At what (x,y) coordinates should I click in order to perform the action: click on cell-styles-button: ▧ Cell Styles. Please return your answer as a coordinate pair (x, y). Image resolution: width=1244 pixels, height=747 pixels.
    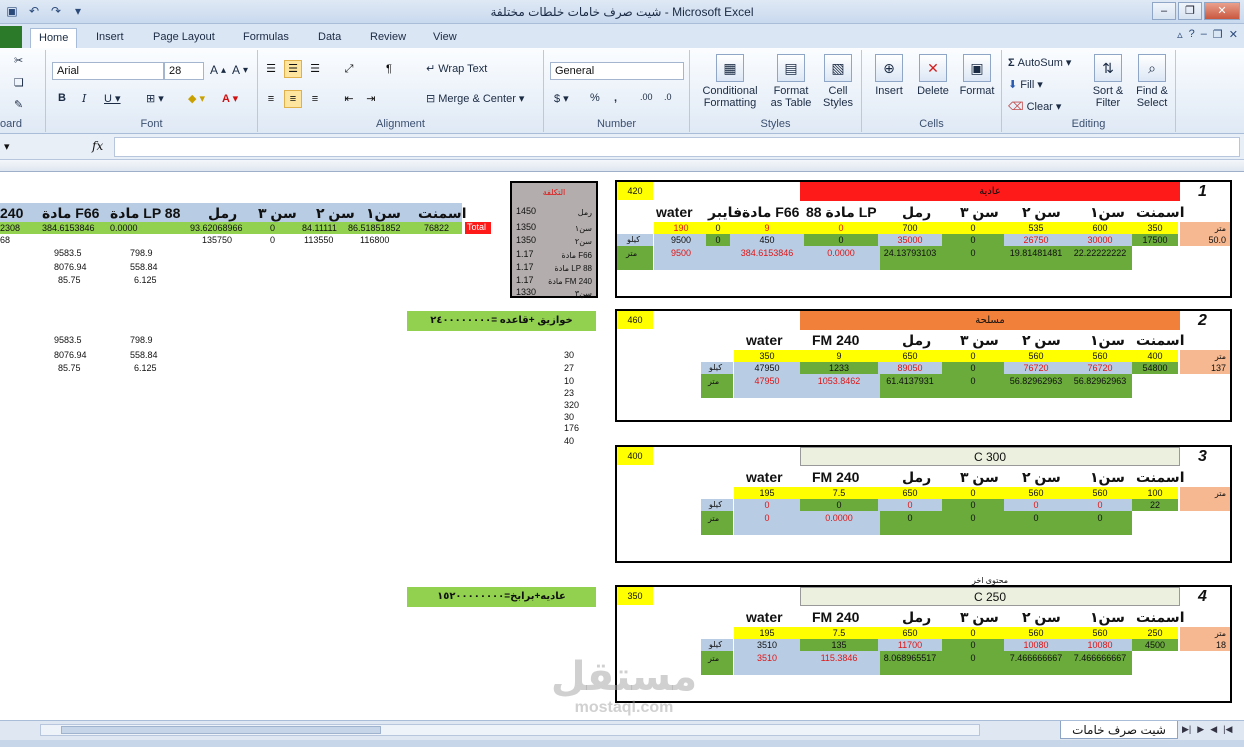
    Looking at the image, I should click on (838, 81).